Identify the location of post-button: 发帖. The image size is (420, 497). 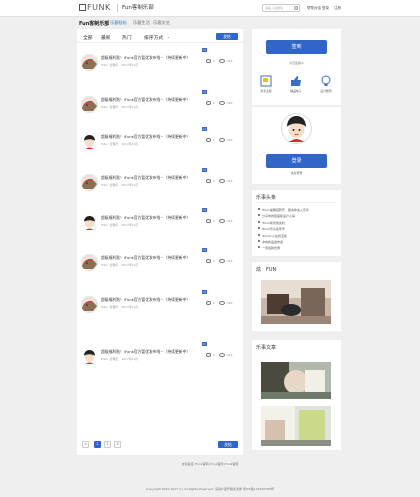
(227, 36).